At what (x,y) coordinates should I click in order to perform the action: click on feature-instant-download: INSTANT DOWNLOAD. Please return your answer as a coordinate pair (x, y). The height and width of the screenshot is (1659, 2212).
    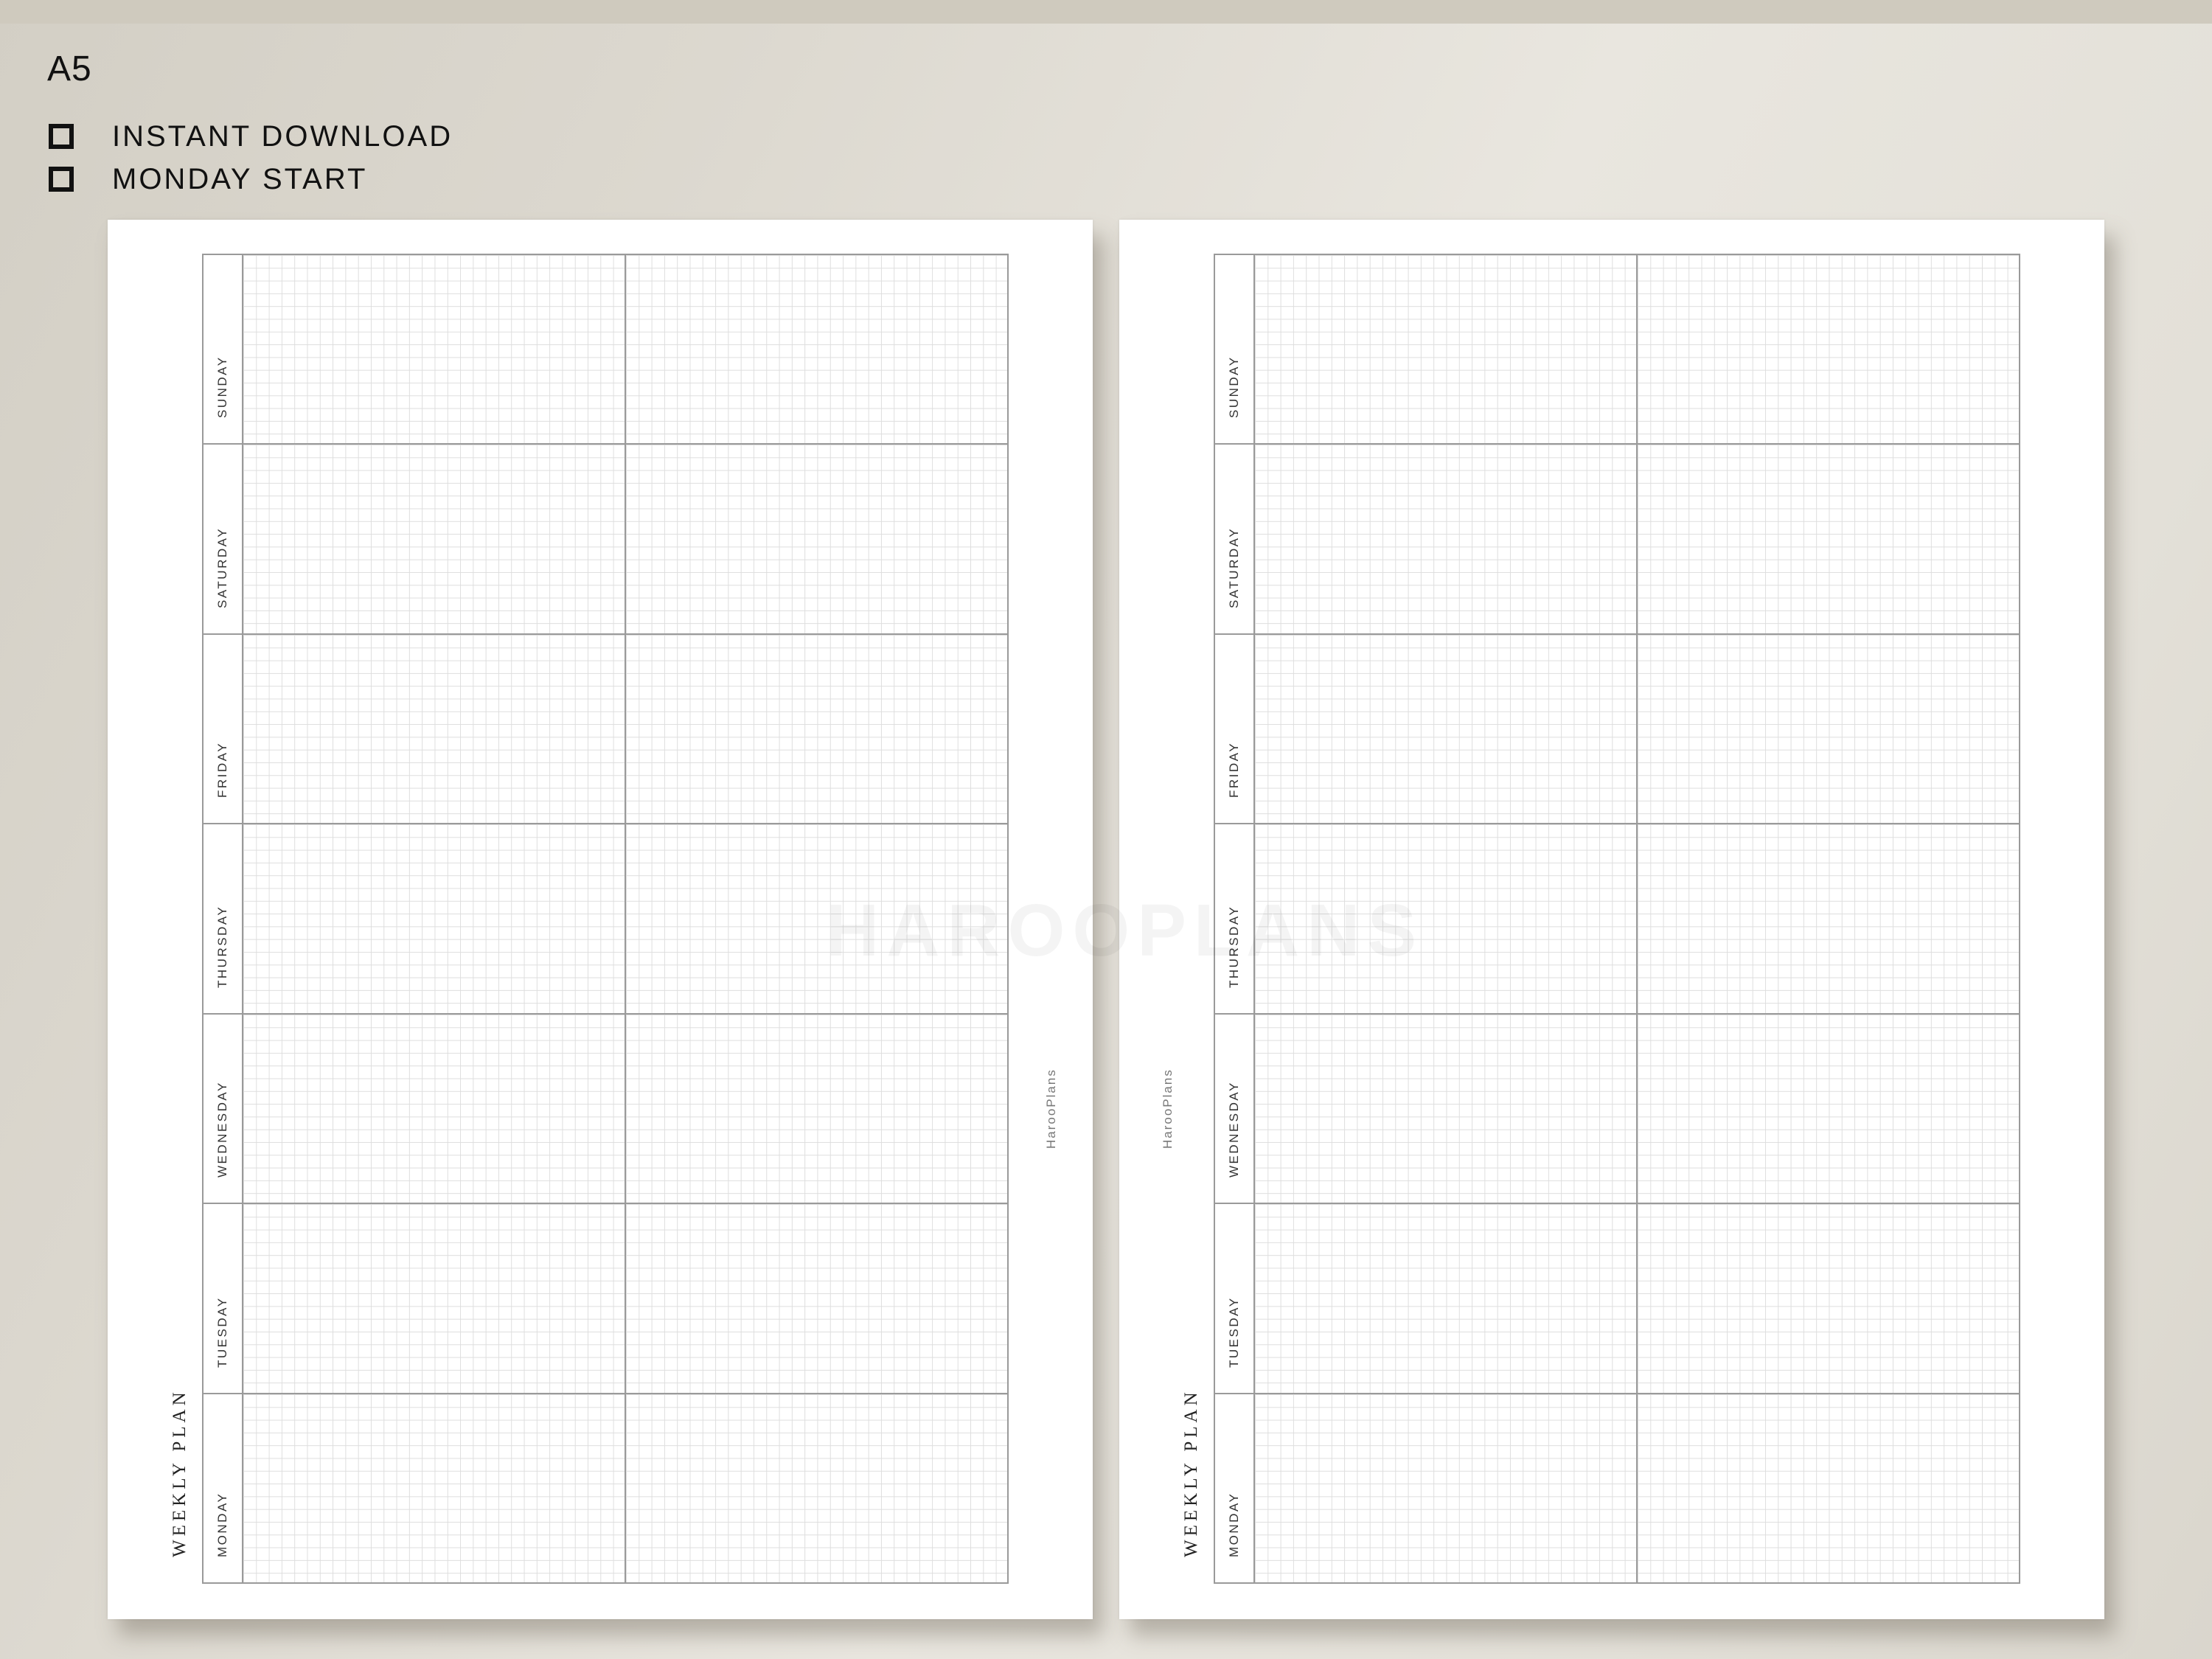
    Looking at the image, I should click on (251, 136).